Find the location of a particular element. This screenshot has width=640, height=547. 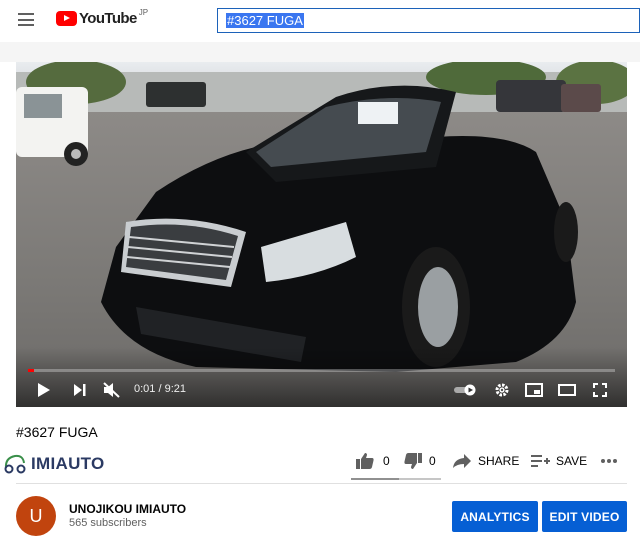

top-bar: YouTube JP #3627 FUGA is located at coordinates (320, 20).